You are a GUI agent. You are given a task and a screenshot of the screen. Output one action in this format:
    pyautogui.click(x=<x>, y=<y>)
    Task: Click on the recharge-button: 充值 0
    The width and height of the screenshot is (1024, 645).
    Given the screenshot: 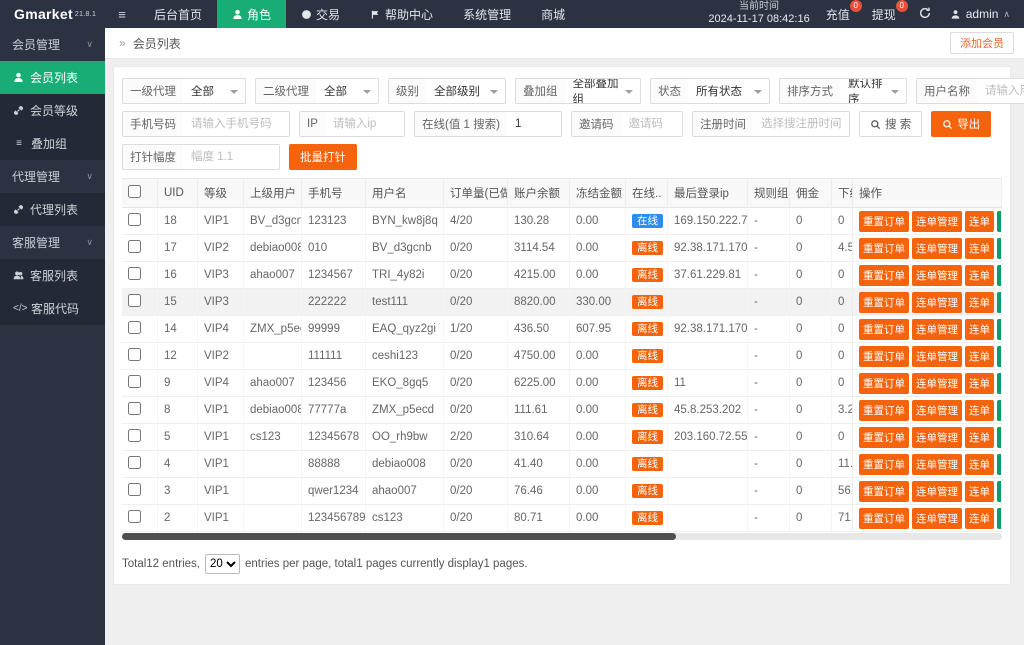 What is the action you would take?
    pyautogui.click(x=844, y=11)
    